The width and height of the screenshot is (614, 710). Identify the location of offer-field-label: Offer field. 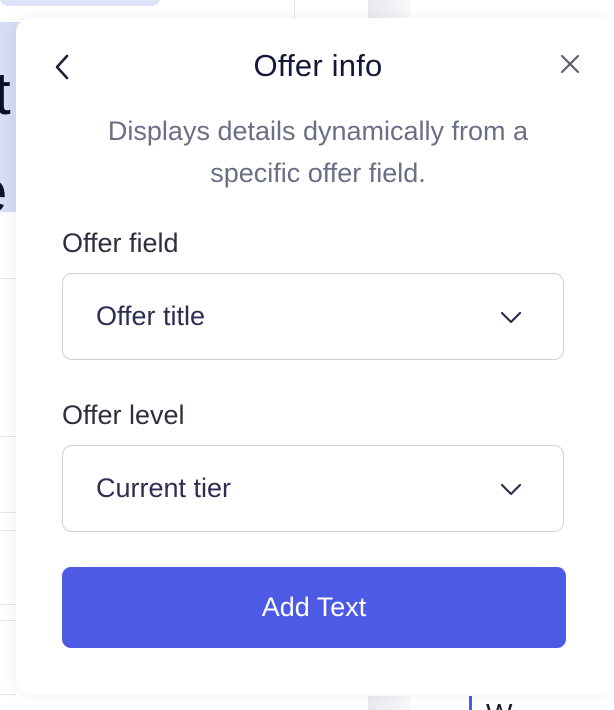
(120, 243).